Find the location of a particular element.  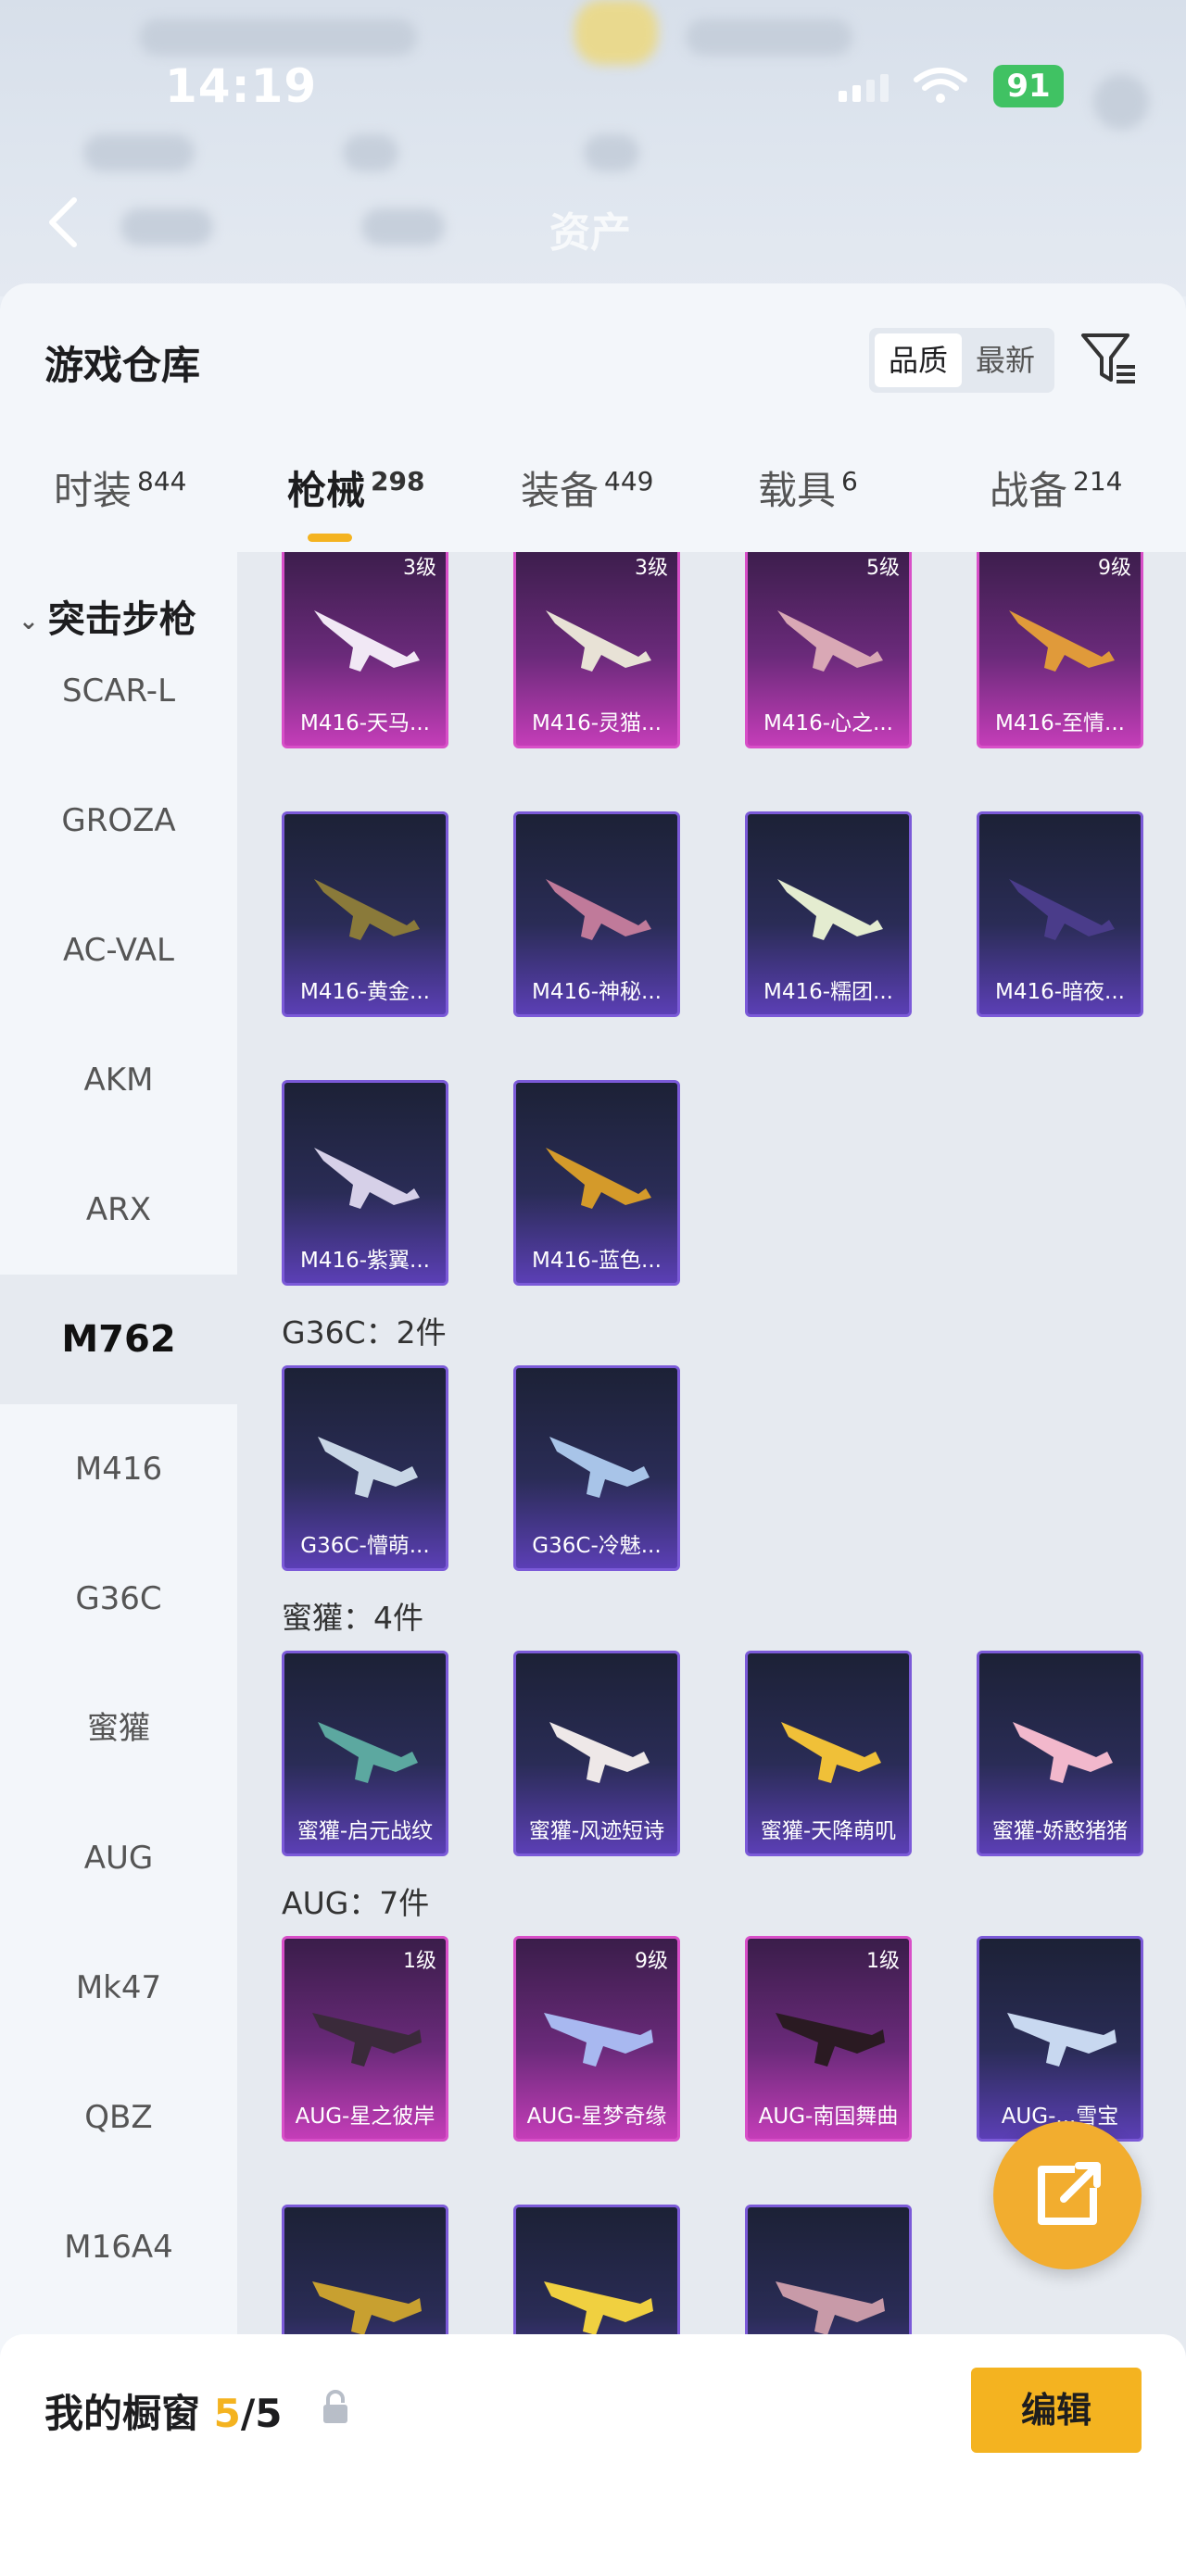

filter-icon is located at coordinates (1109, 359).